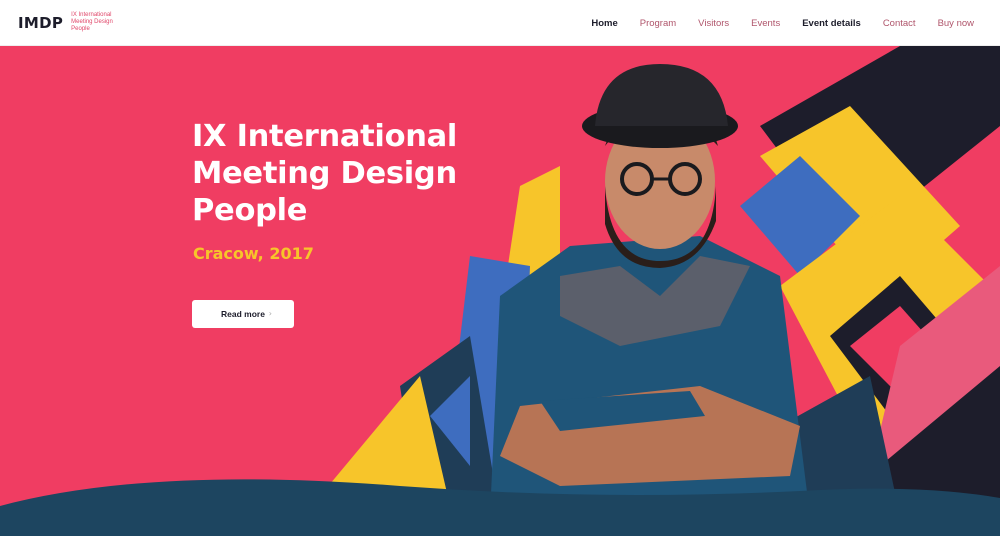 The image size is (1000, 536). What do you see at coordinates (899, 23) in the screenshot?
I see `nav-contact: Contact` at bounding box center [899, 23].